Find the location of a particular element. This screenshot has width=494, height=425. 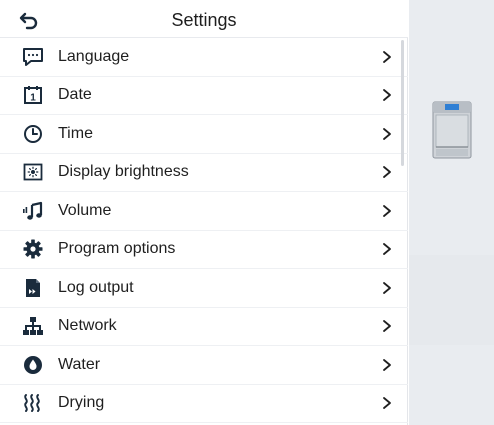

menu-item-date: 1 Date is located at coordinates (204, 96).